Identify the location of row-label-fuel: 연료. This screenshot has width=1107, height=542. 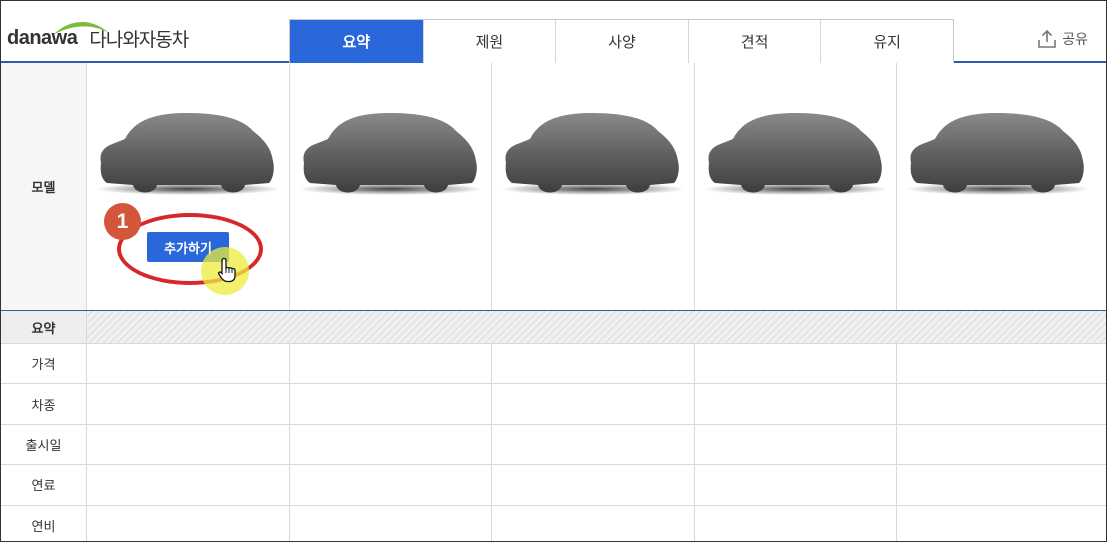
(43, 485).